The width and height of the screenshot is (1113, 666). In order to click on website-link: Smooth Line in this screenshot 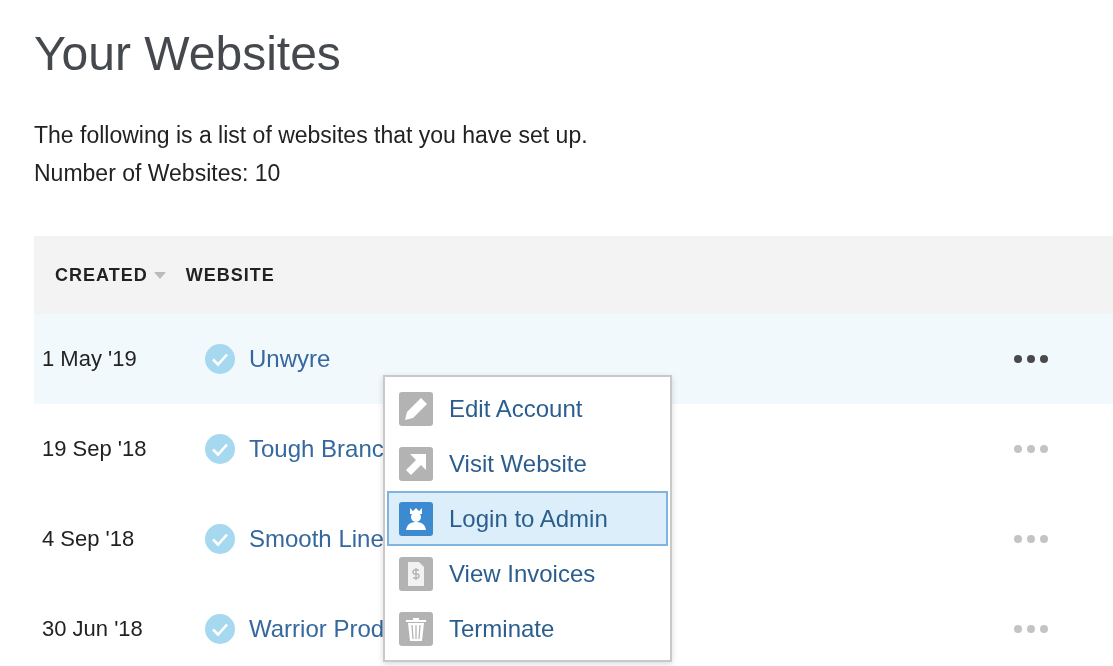, I will do `click(316, 539)`.